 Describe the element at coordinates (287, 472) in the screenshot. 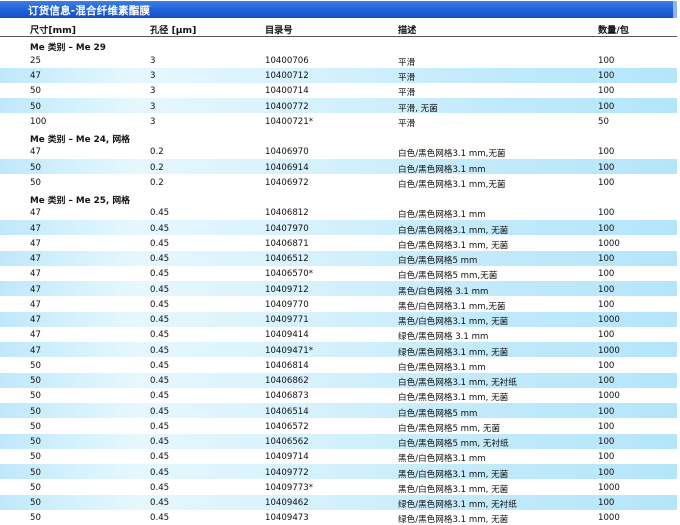

I see `catalog-number-cell: 10409772` at that location.